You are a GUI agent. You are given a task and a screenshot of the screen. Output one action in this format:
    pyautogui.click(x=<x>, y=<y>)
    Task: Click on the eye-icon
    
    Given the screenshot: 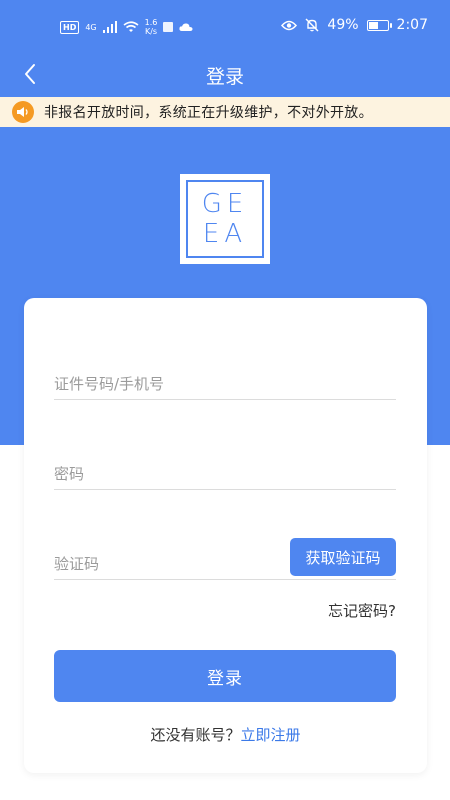 What is the action you would take?
    pyautogui.click(x=289, y=25)
    